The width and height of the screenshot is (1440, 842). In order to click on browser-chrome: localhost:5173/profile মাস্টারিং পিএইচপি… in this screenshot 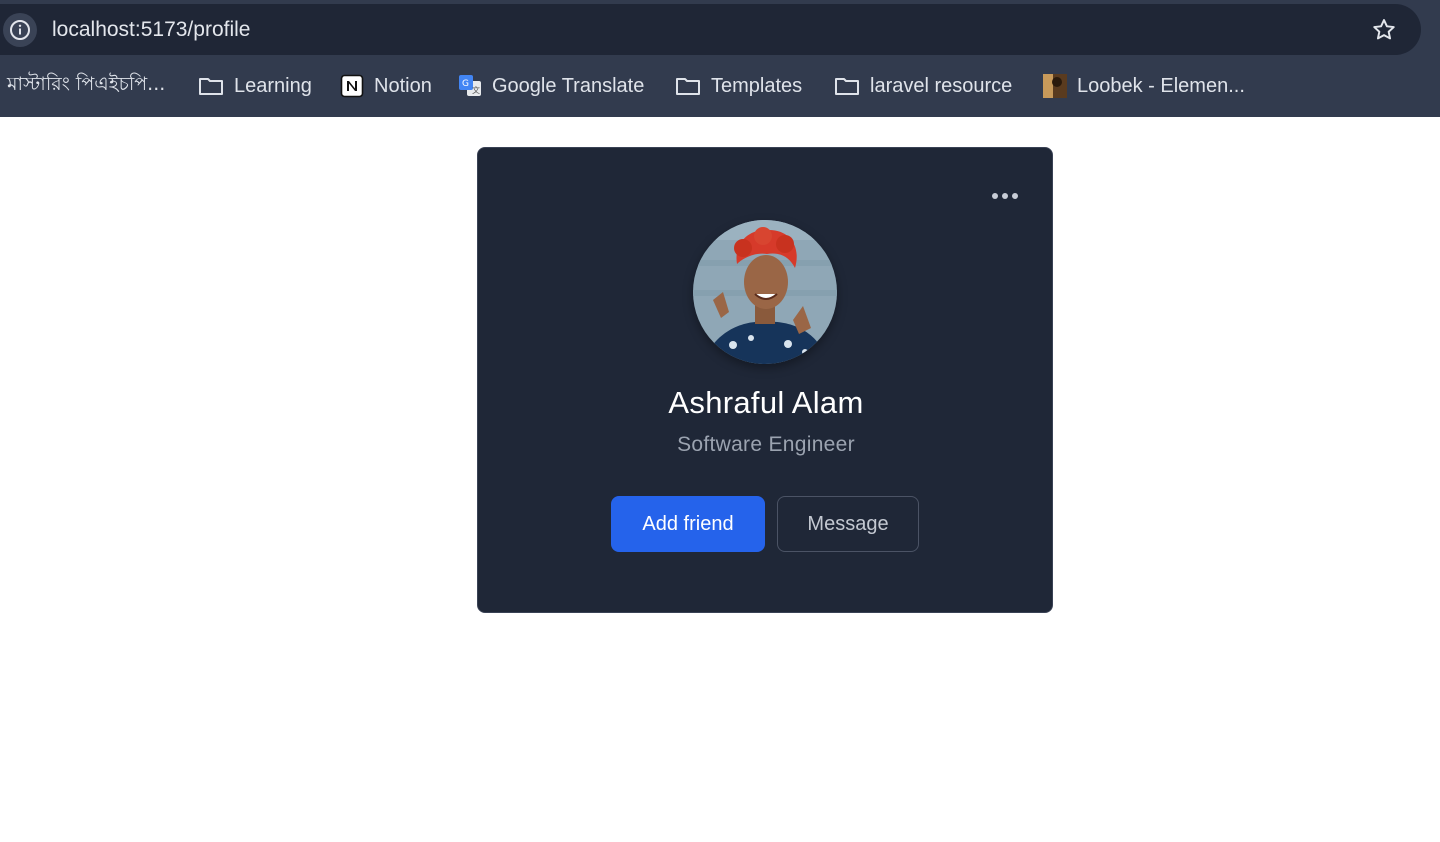, I will do `click(720, 58)`.